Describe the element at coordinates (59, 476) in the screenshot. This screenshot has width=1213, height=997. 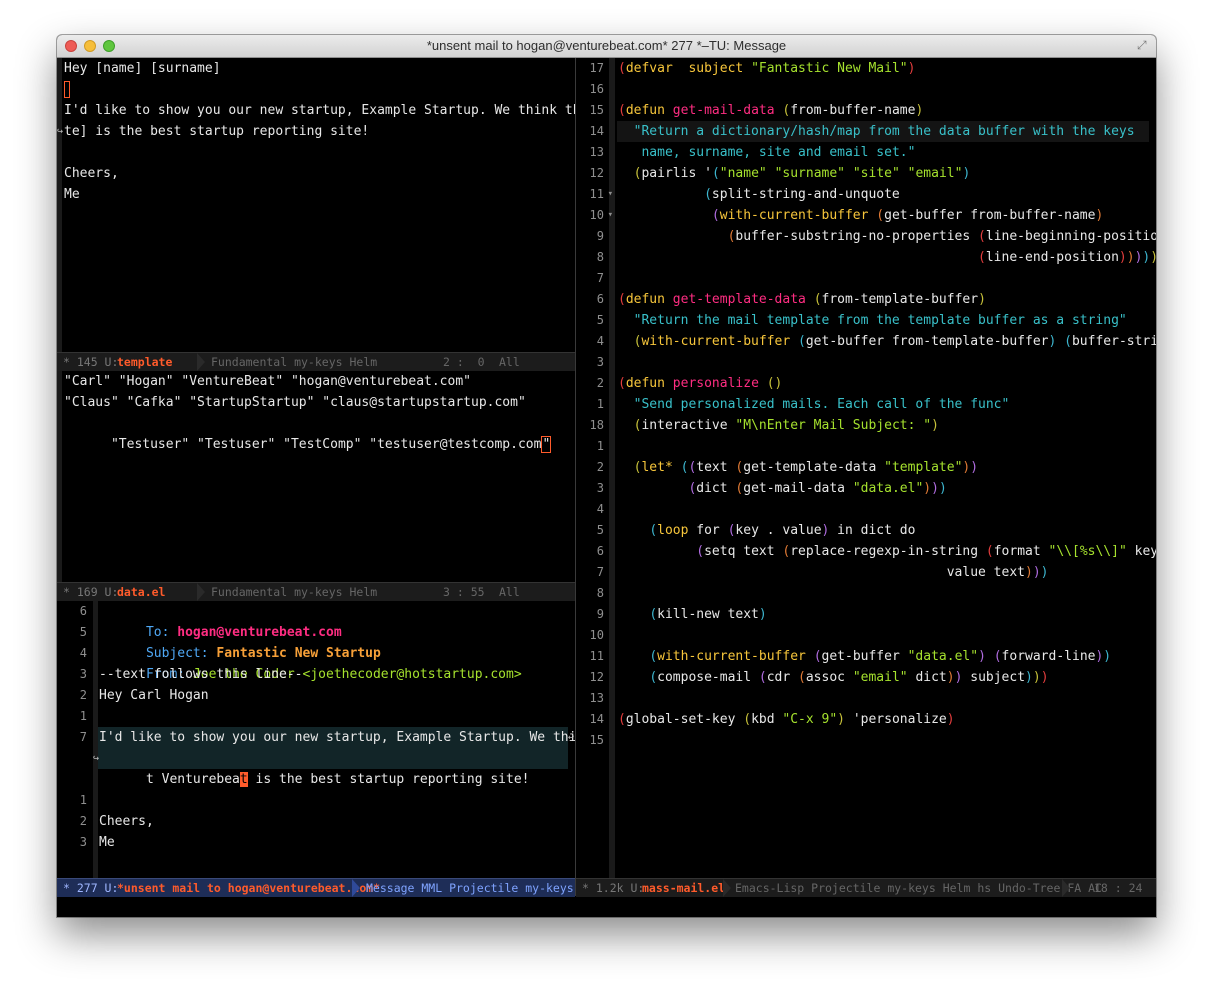
I see `fringe` at that location.